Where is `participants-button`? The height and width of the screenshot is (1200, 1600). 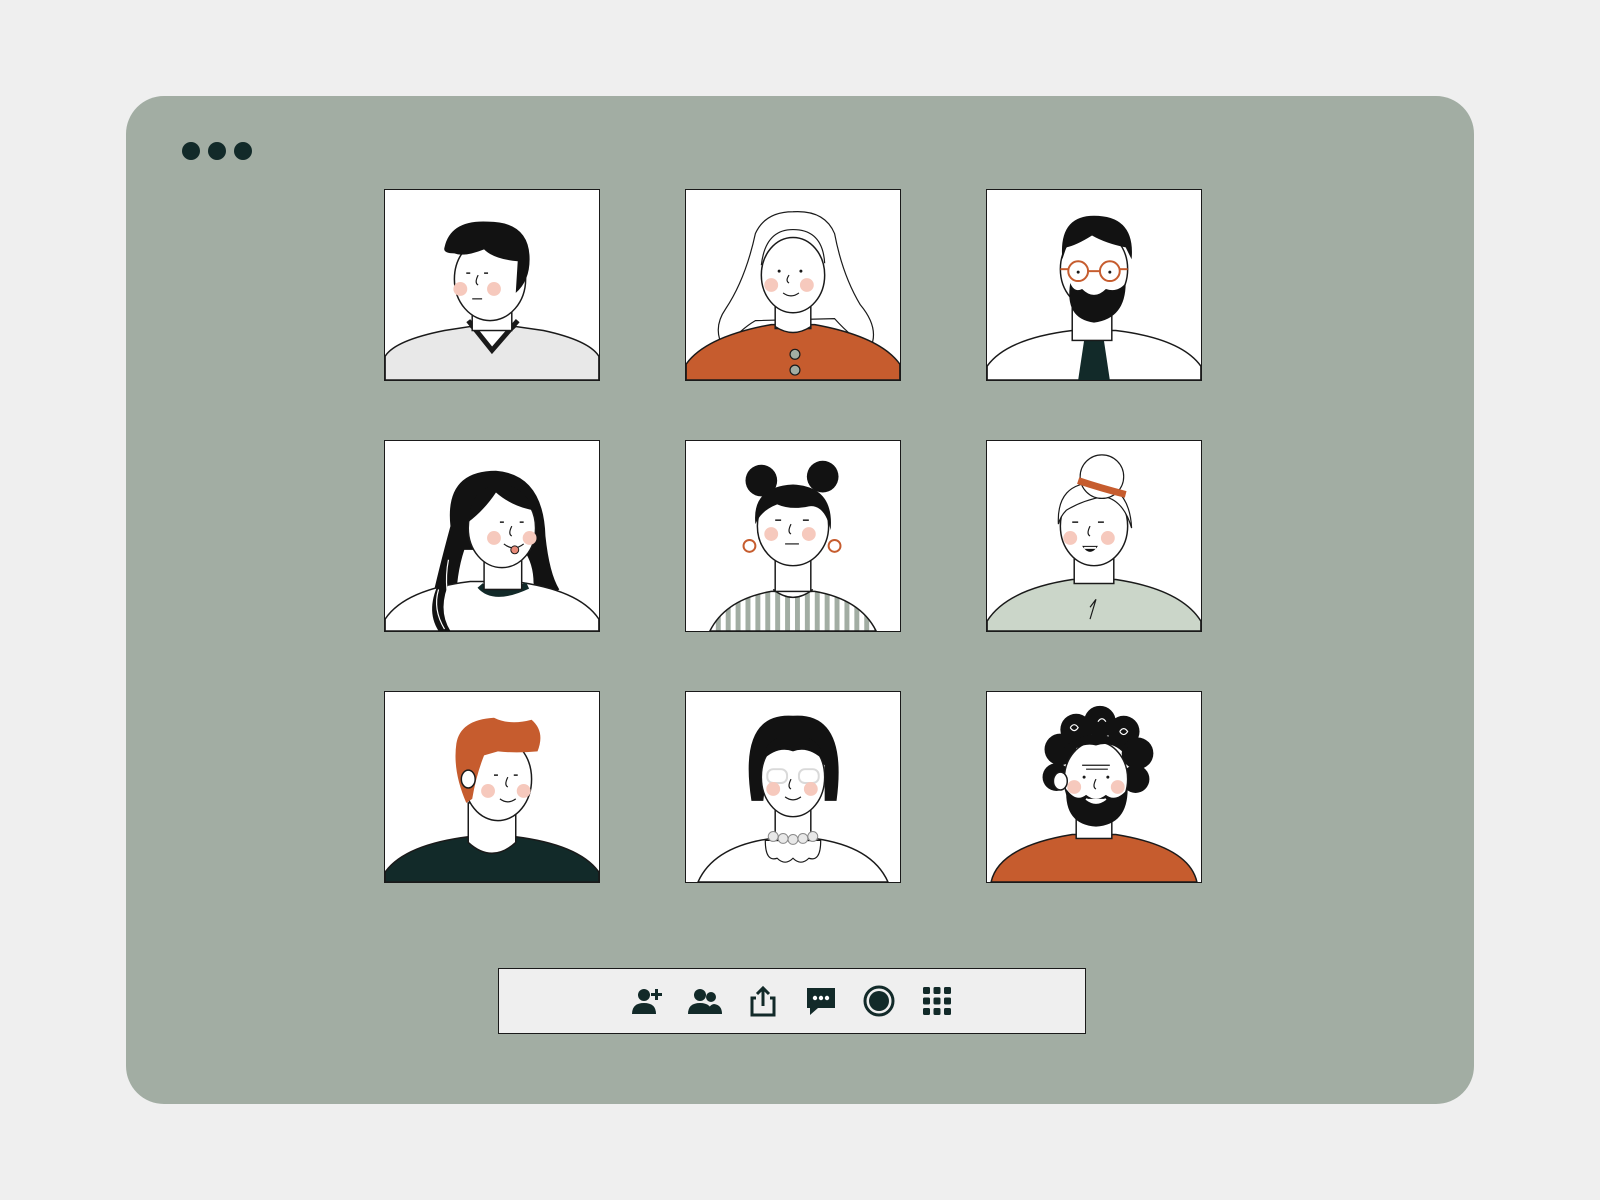
participants-button is located at coordinates (705, 1001).